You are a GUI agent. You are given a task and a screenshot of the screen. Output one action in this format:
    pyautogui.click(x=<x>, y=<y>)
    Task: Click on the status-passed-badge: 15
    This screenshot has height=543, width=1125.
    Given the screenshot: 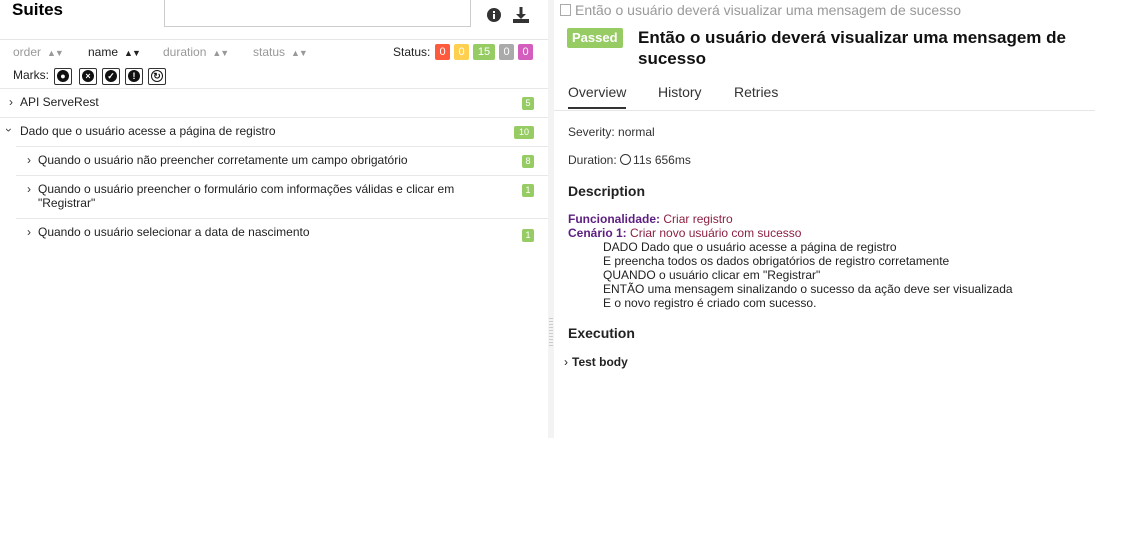 What is the action you would take?
    pyautogui.click(x=484, y=52)
    